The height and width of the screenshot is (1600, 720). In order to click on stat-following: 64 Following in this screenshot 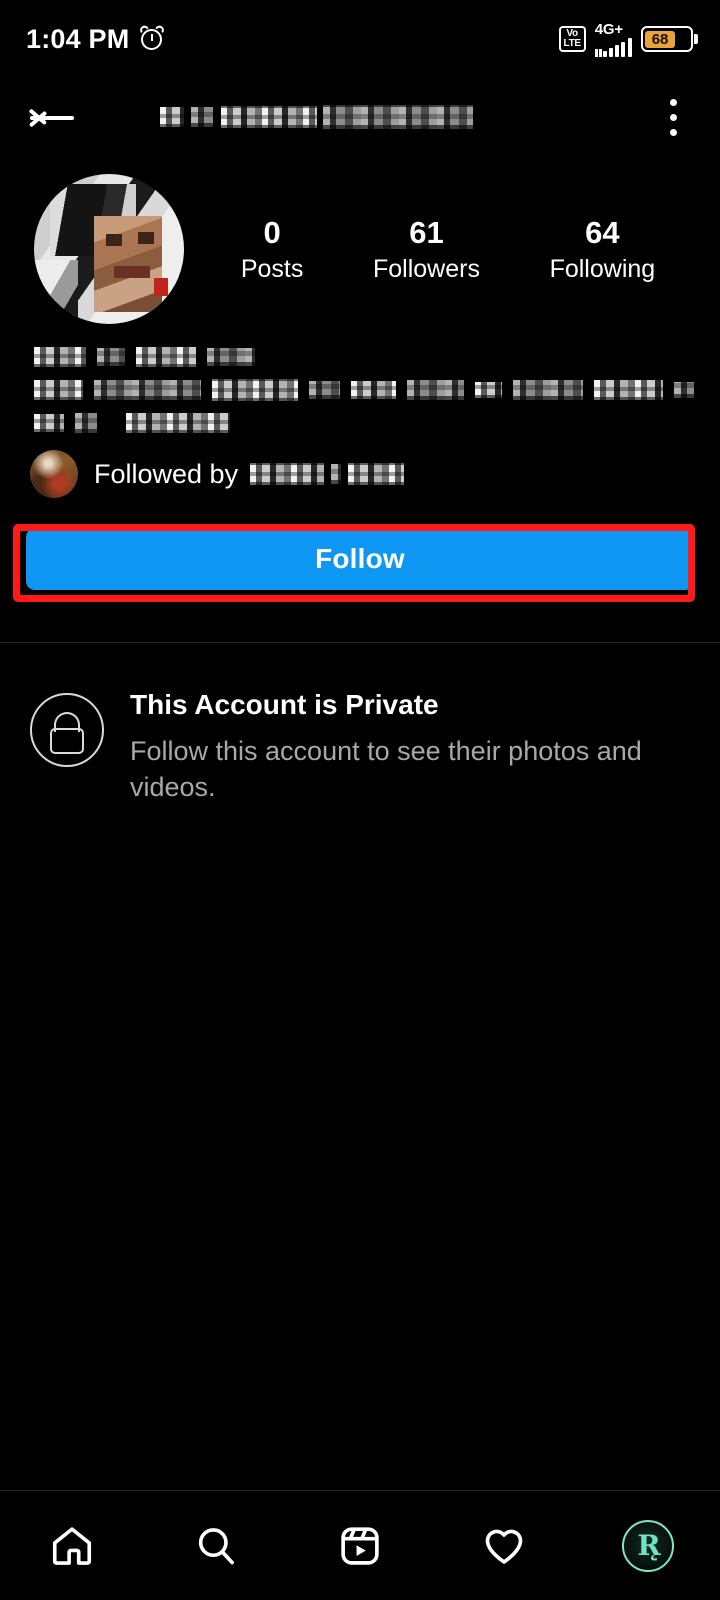, I will do `click(603, 249)`.